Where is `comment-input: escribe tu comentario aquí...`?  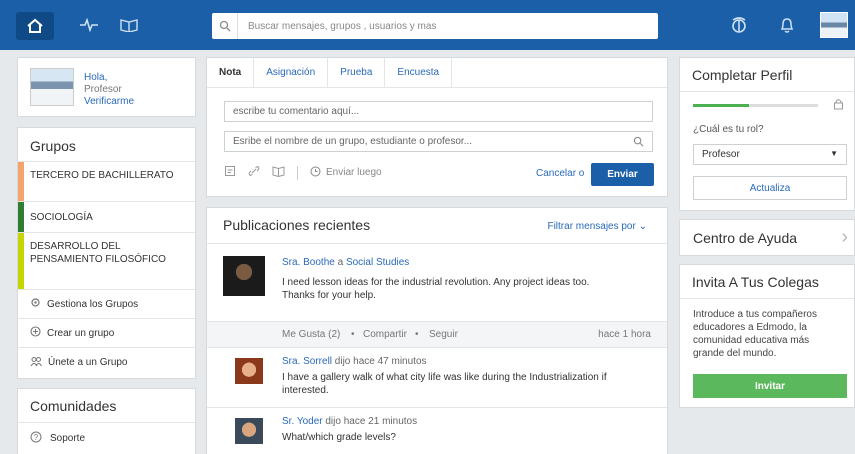 comment-input: escribe tu comentario aquí... is located at coordinates (438, 111).